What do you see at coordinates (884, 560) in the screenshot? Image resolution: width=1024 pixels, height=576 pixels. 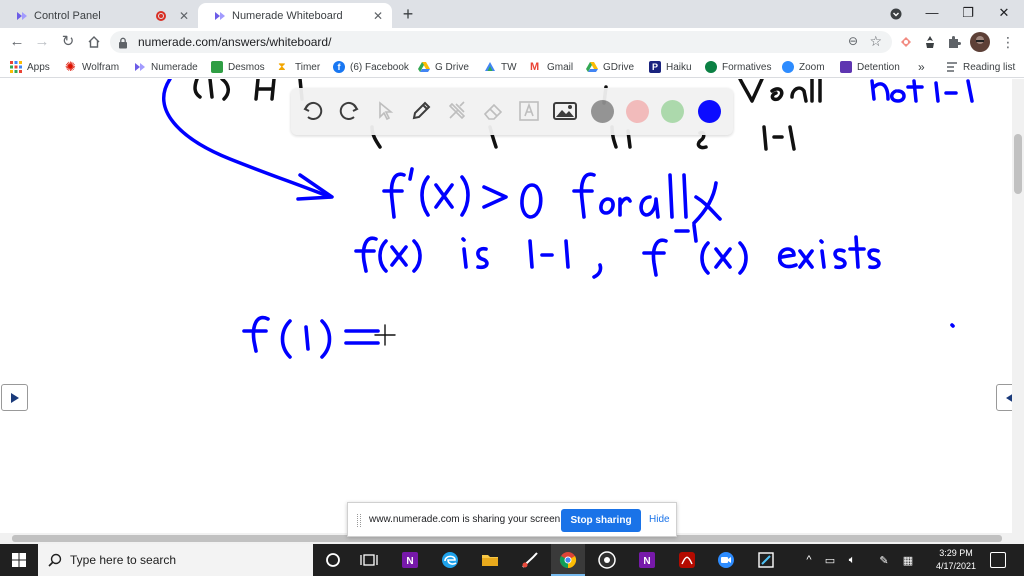 I see `pen-workspace-icon: ✎` at bounding box center [884, 560].